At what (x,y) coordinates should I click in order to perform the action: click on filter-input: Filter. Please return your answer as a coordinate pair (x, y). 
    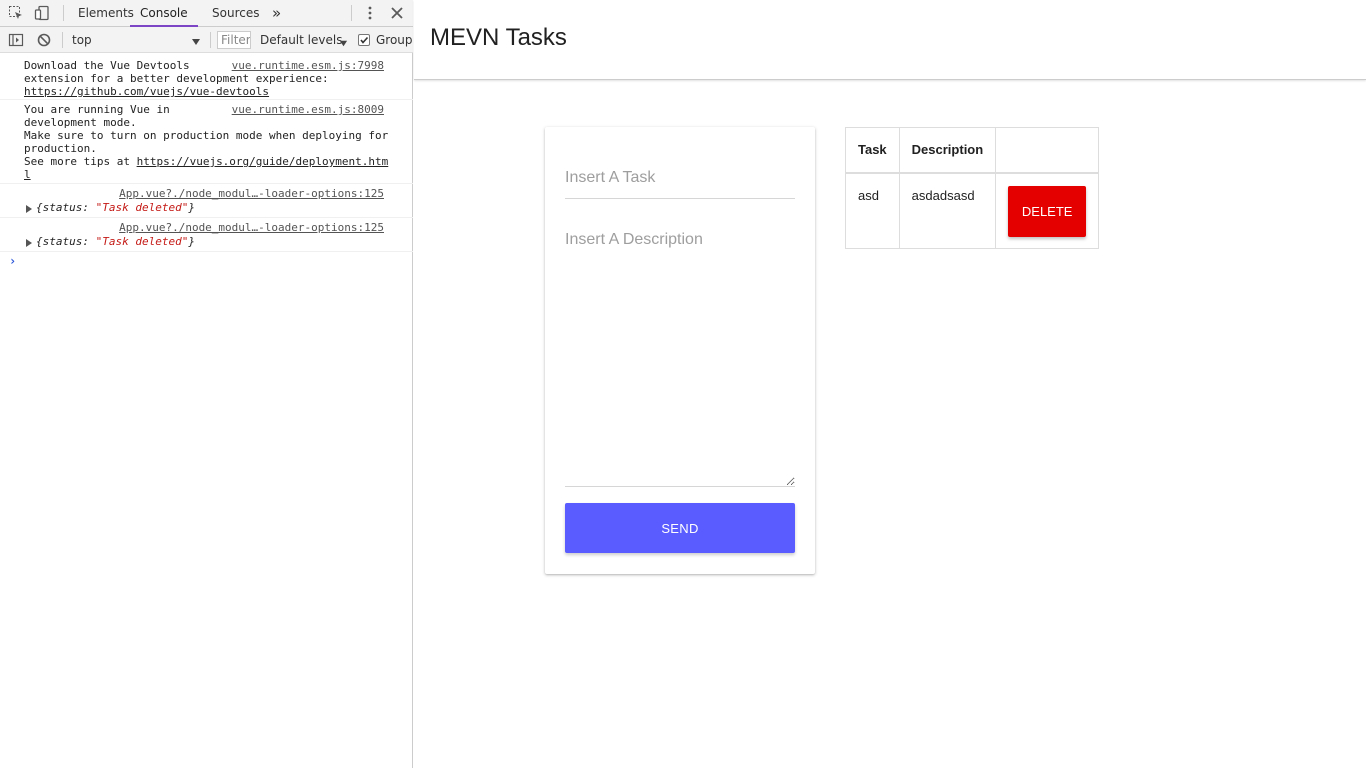
    Looking at the image, I should click on (234, 40).